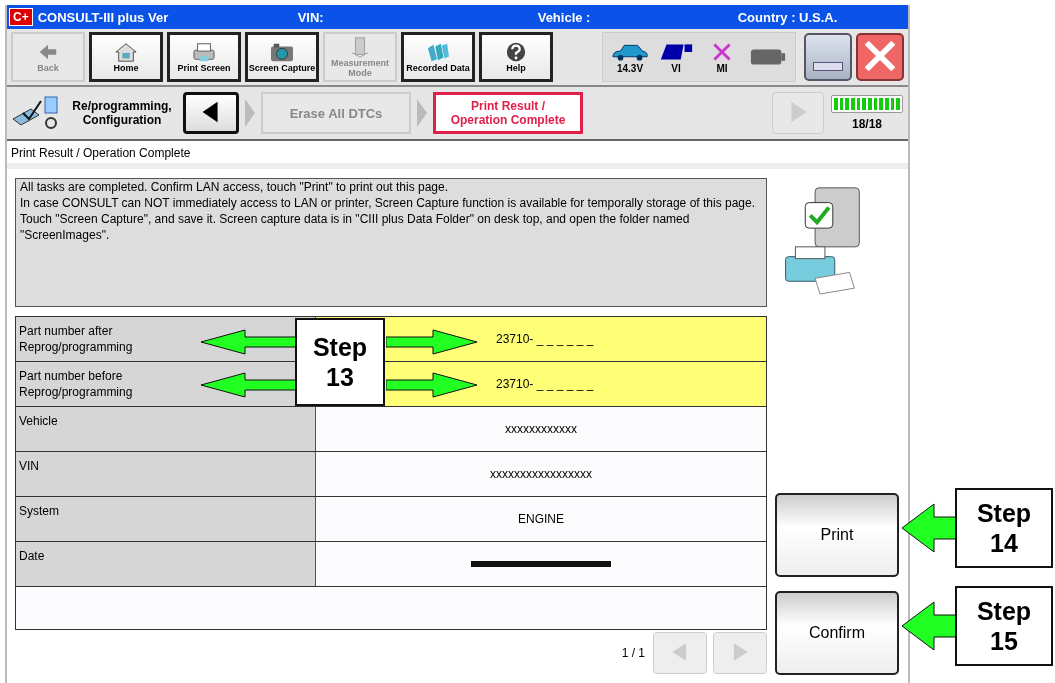 The image size is (1055, 683). Describe the element at coordinates (676, 68) in the screenshot. I see `status-label: VI` at that location.